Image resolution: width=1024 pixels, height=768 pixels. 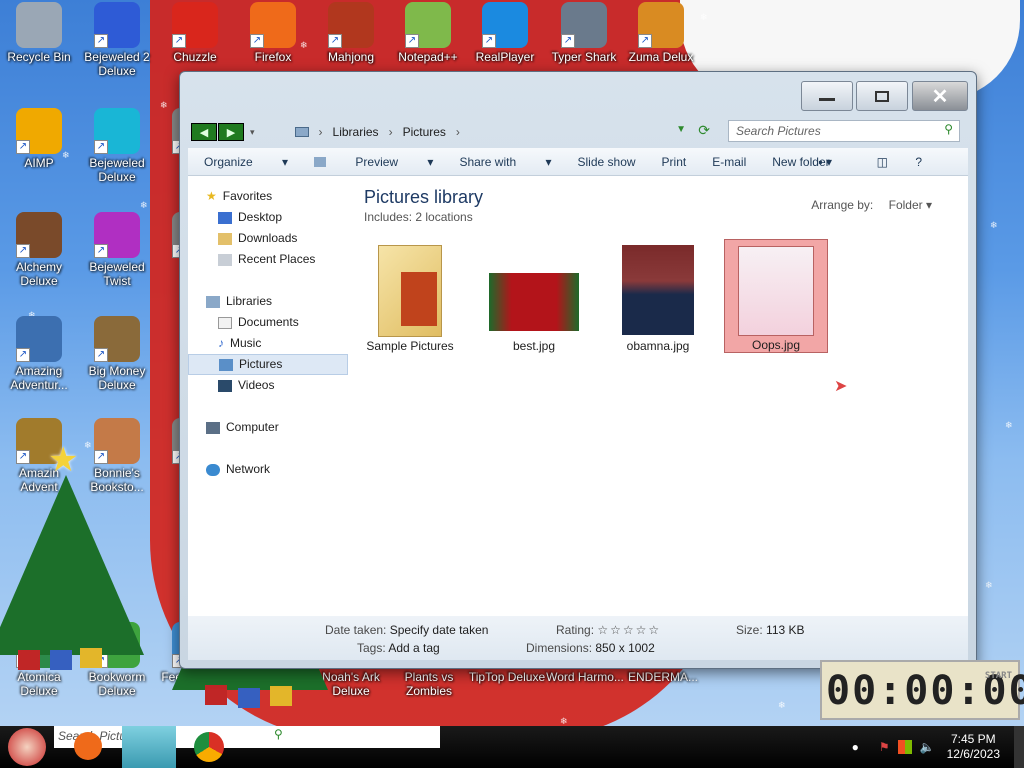 I want to click on nav-recent-places: Recent Places, so click(x=268, y=259).